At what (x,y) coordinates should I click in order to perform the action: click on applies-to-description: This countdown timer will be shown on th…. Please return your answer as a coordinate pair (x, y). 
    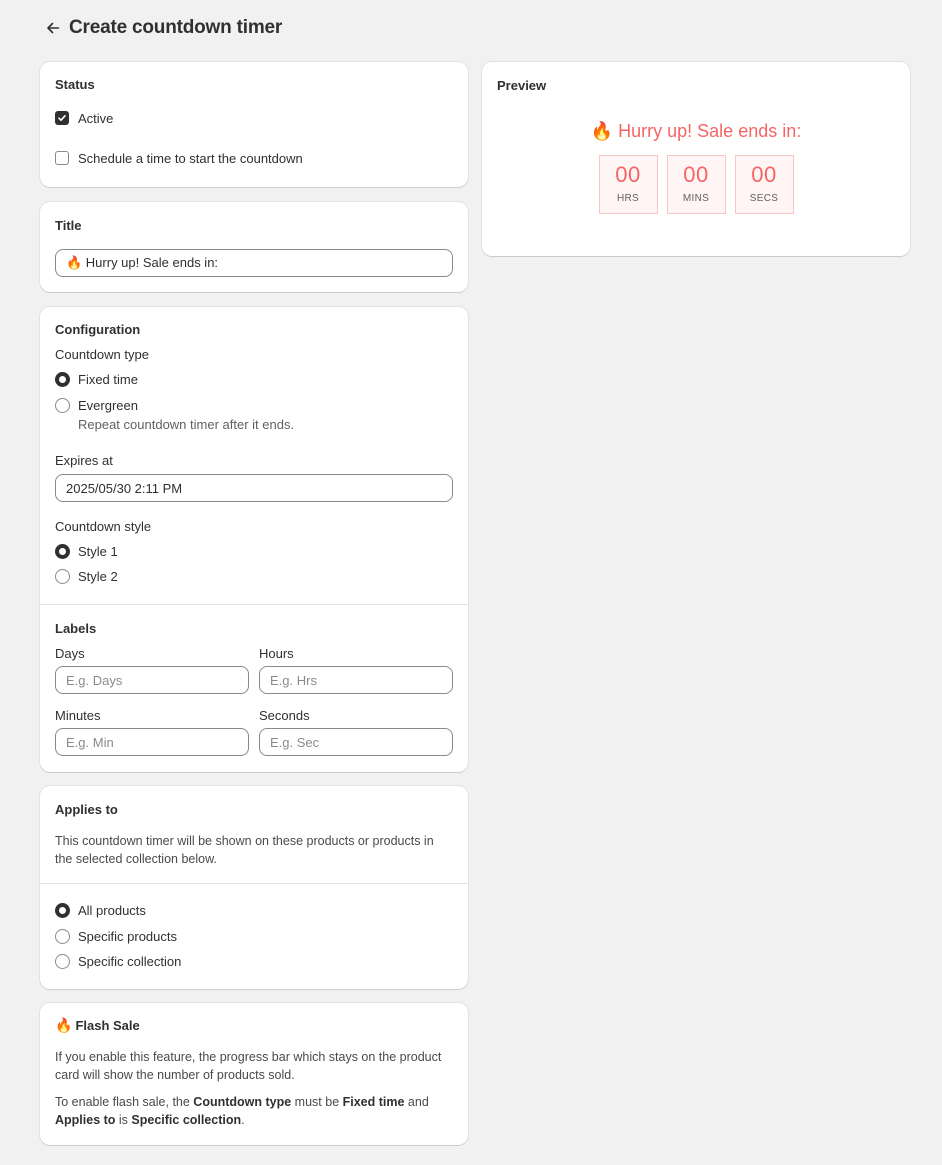
    Looking at the image, I should click on (244, 850).